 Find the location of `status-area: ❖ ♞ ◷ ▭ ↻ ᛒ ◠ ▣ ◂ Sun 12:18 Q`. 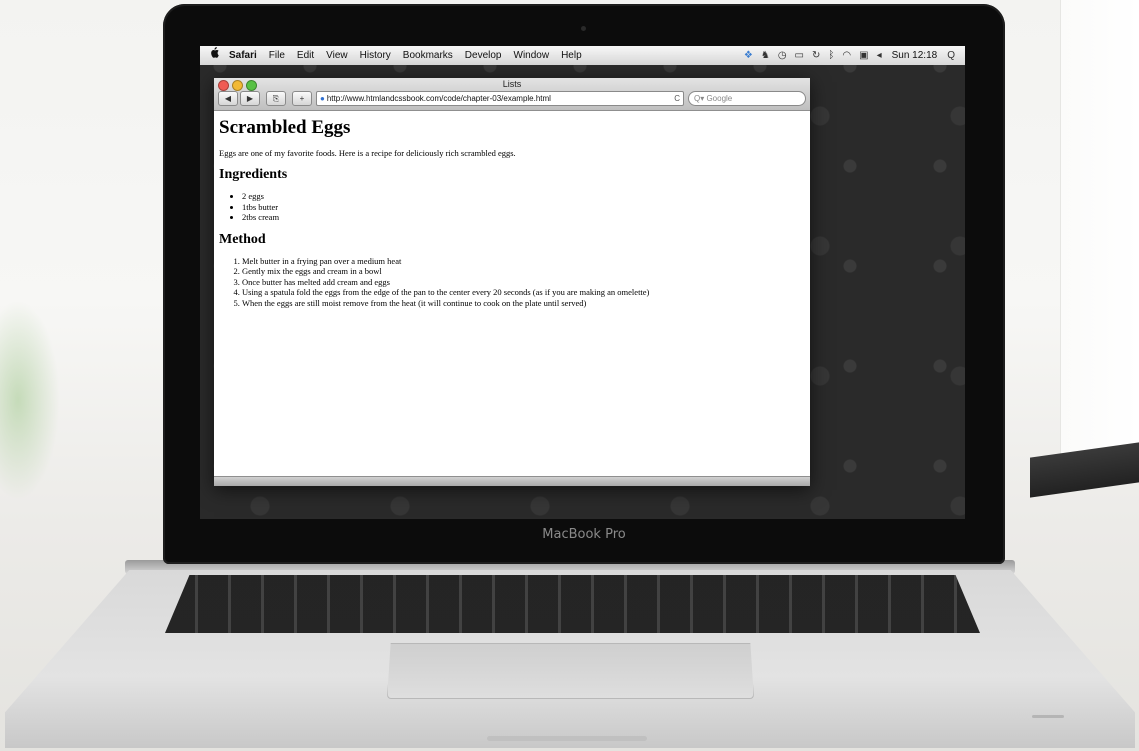

status-area: ❖ ♞ ◷ ▭ ↻ ᛒ ◠ ▣ ◂ Sun 12:18 Q is located at coordinates (852, 55).